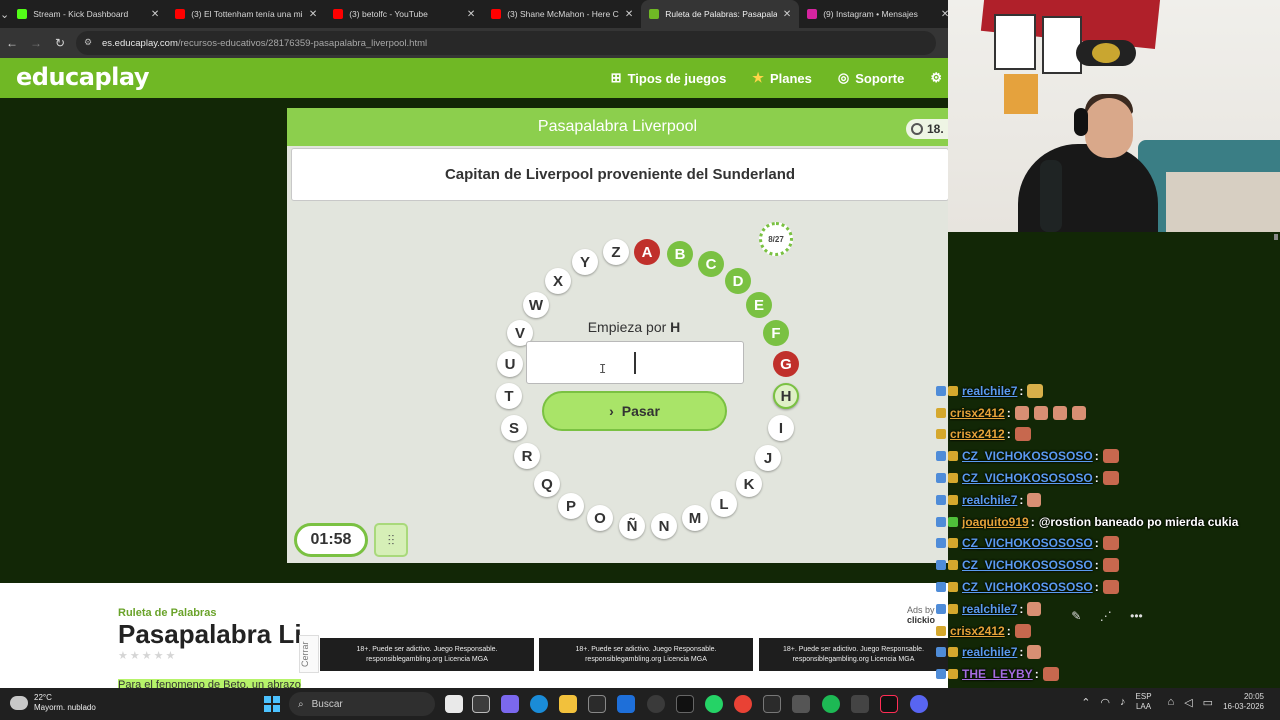 This screenshot has width=1280, height=720. I want to click on browser-tab: (3) Shane McMahon - Here Co ✕, so click(562, 14).